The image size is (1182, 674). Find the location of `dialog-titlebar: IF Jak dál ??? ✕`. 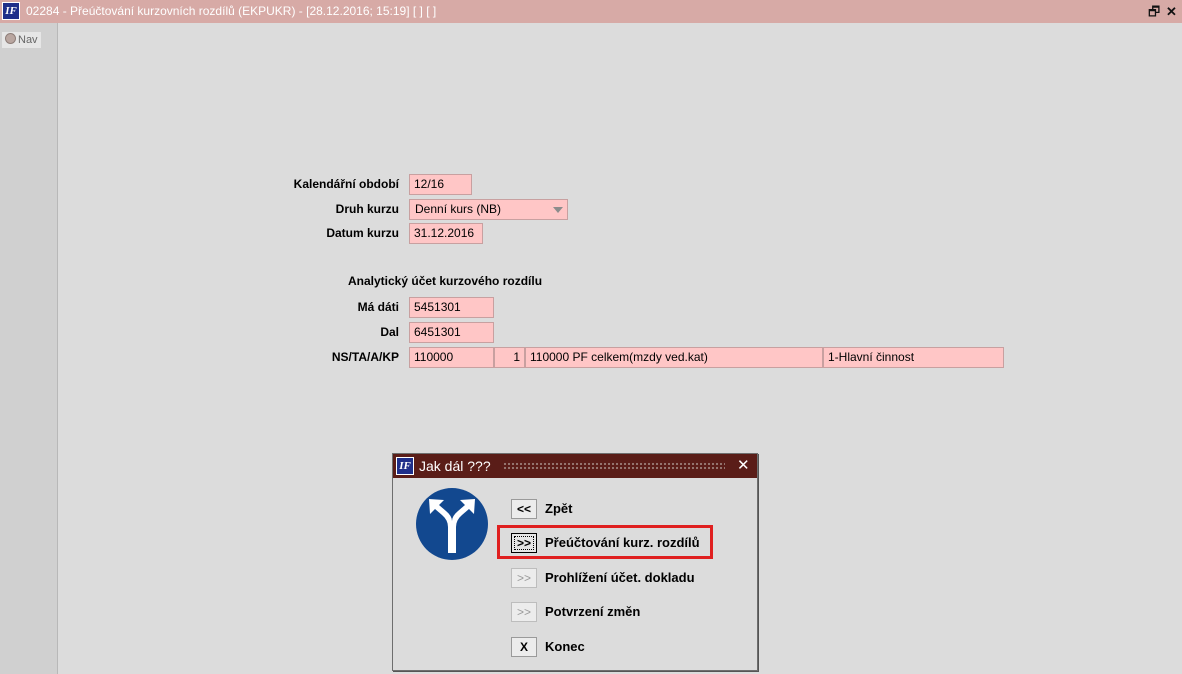

dialog-titlebar: IF Jak dál ??? ✕ is located at coordinates (575, 466).